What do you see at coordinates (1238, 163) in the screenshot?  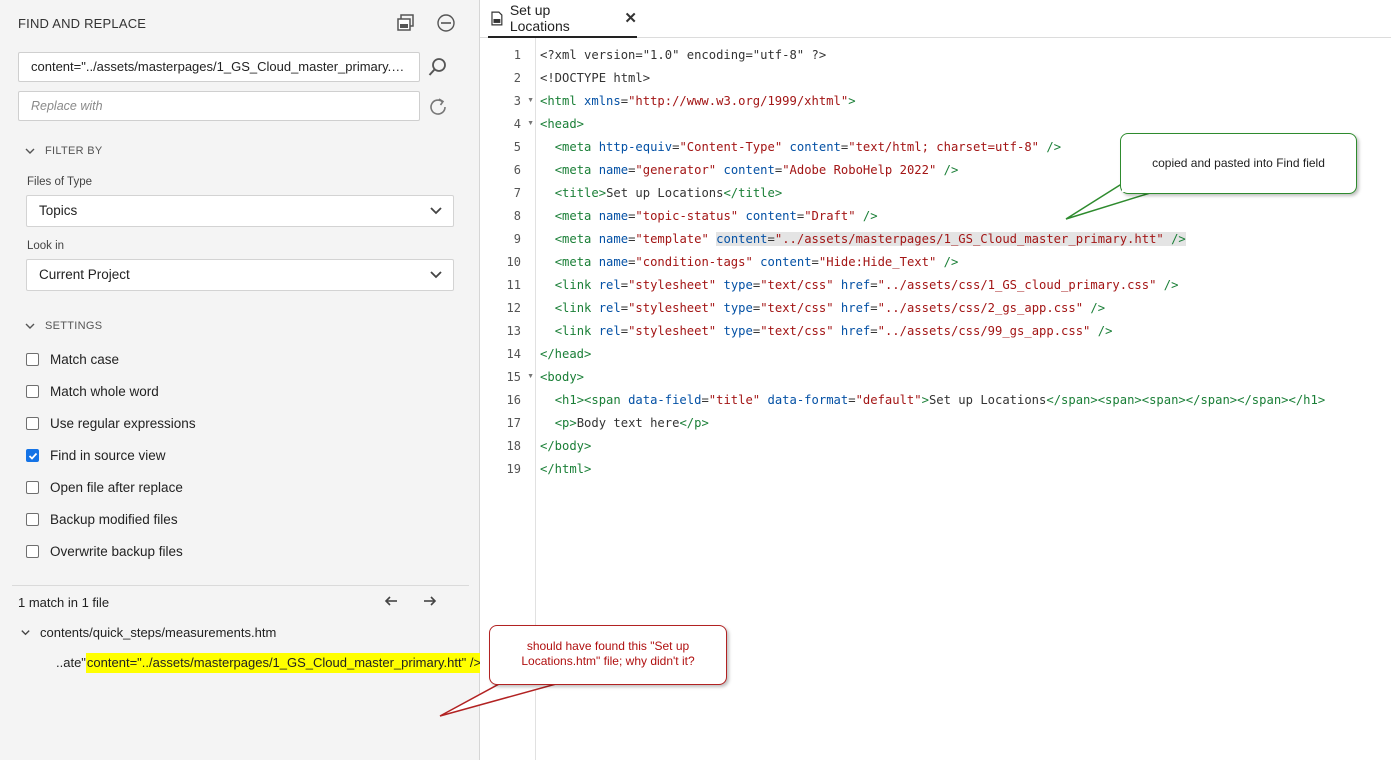 I see `top-callout-text: copied and pasted into Find field` at bounding box center [1238, 163].